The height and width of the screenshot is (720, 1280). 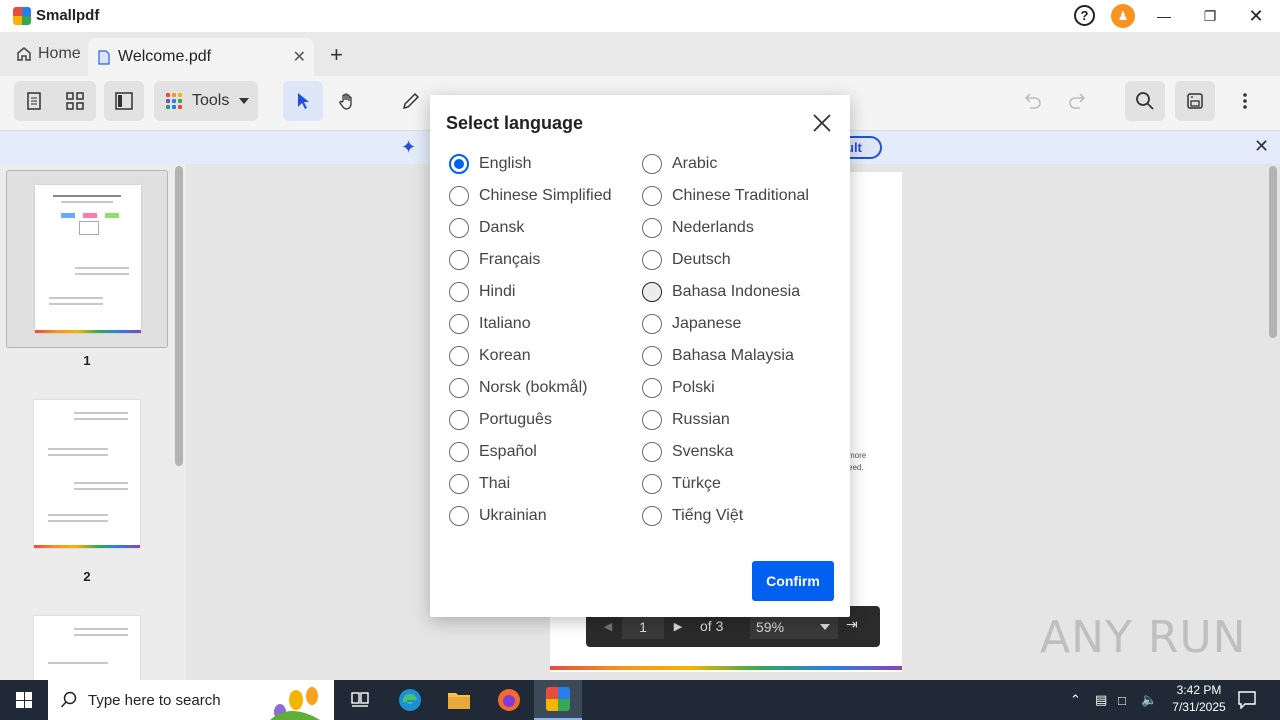 I want to click on language-option: Français, so click(x=494, y=260).